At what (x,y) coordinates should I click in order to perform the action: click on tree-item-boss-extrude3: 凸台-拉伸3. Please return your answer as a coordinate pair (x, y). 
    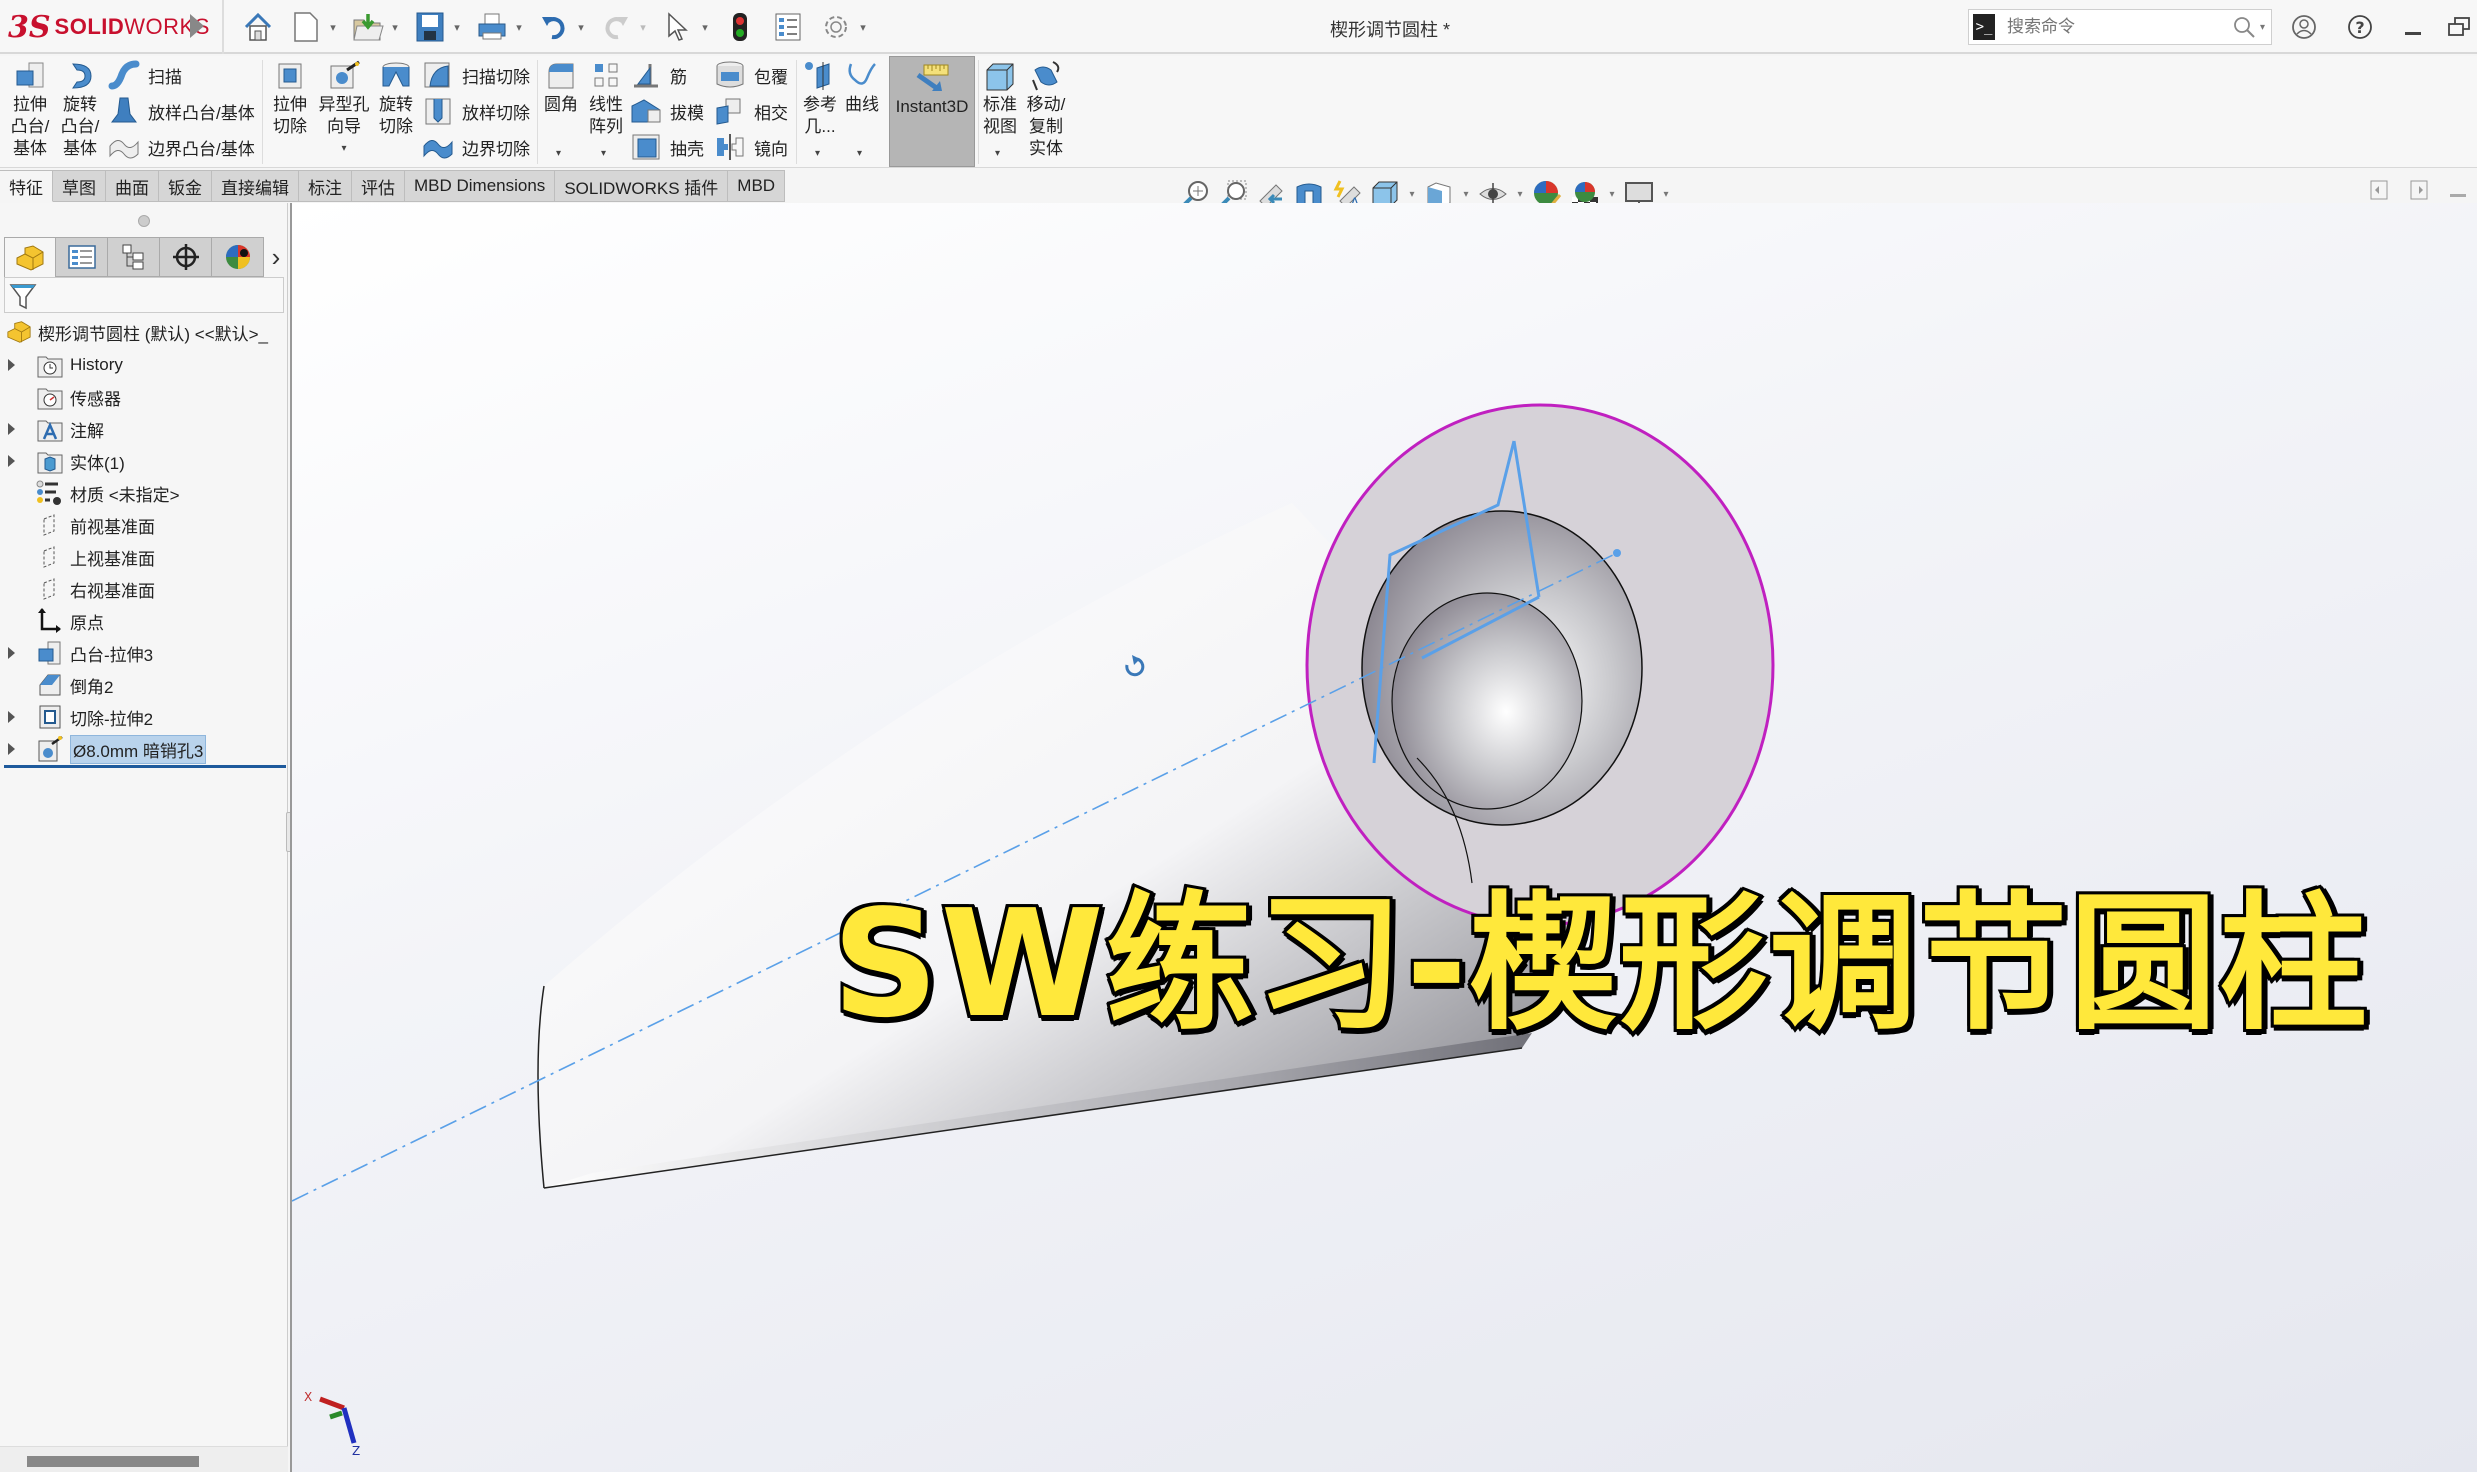
    Looking at the image, I should click on (144, 653).